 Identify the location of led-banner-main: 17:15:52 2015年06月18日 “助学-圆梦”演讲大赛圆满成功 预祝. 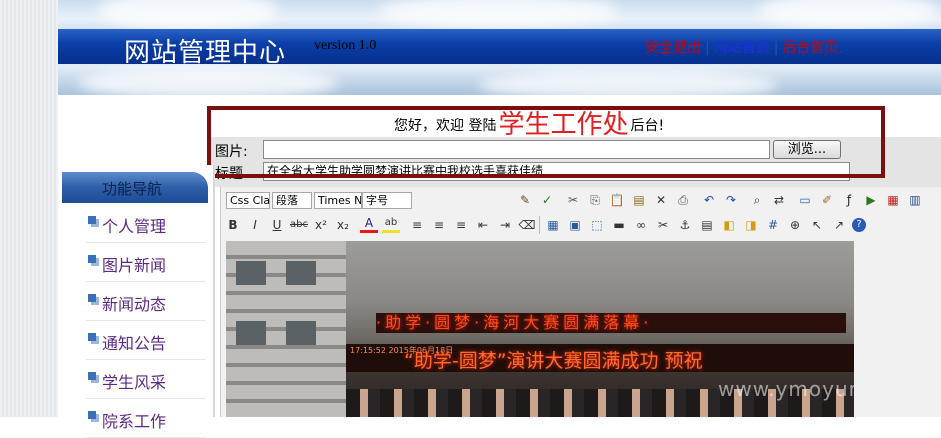
(600, 358).